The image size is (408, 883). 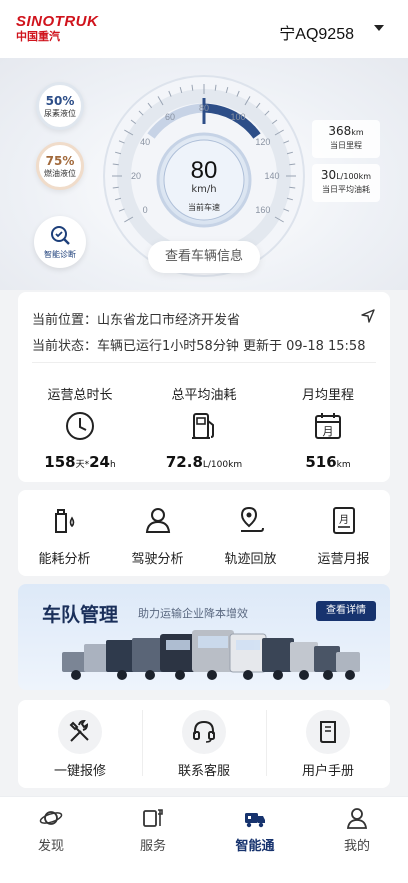 I want to click on fuel-level-gauge: 75% 燃油液位, so click(x=60, y=166).